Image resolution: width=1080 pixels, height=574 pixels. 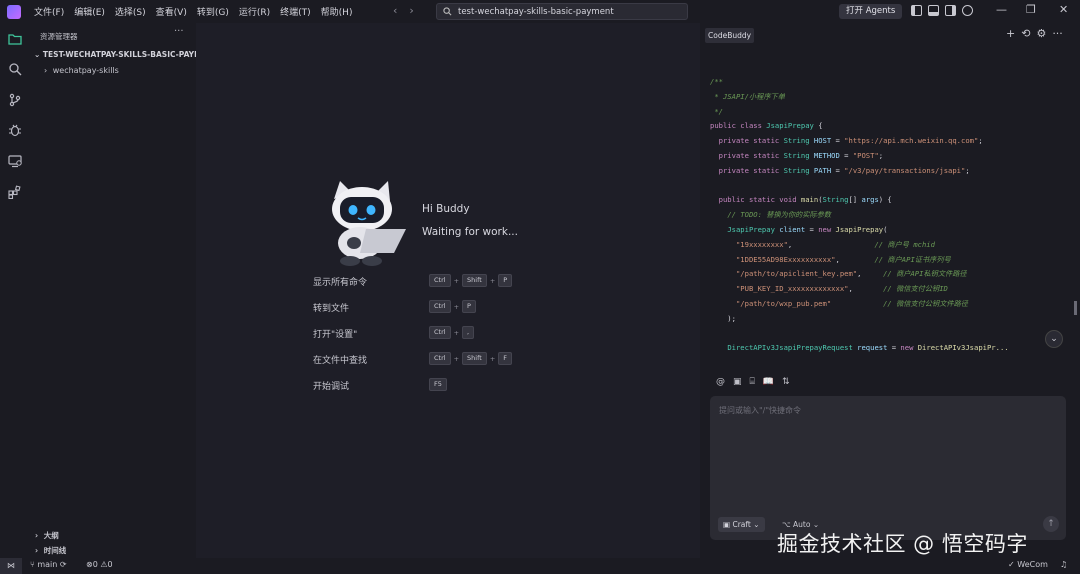 I want to click on menu-item: 终端(T), so click(x=295, y=11).